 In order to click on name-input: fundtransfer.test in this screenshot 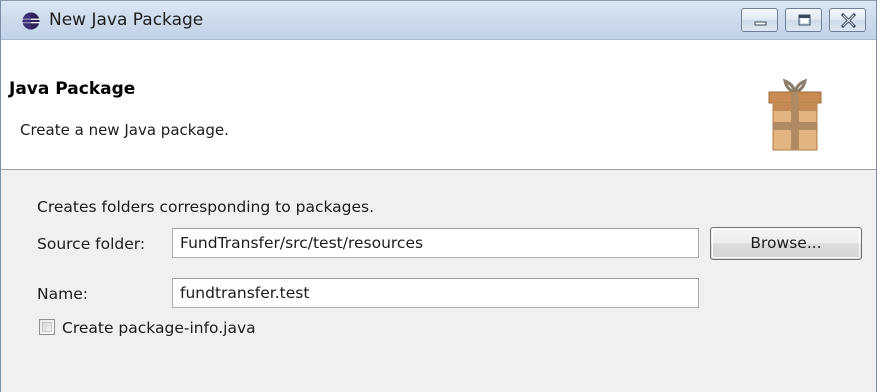, I will do `click(435, 293)`.